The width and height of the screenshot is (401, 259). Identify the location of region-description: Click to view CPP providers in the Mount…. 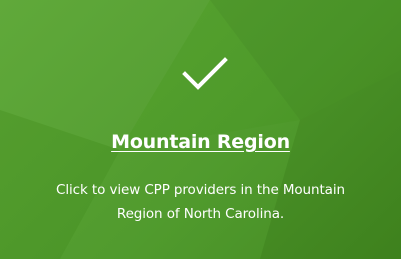
(200, 202).